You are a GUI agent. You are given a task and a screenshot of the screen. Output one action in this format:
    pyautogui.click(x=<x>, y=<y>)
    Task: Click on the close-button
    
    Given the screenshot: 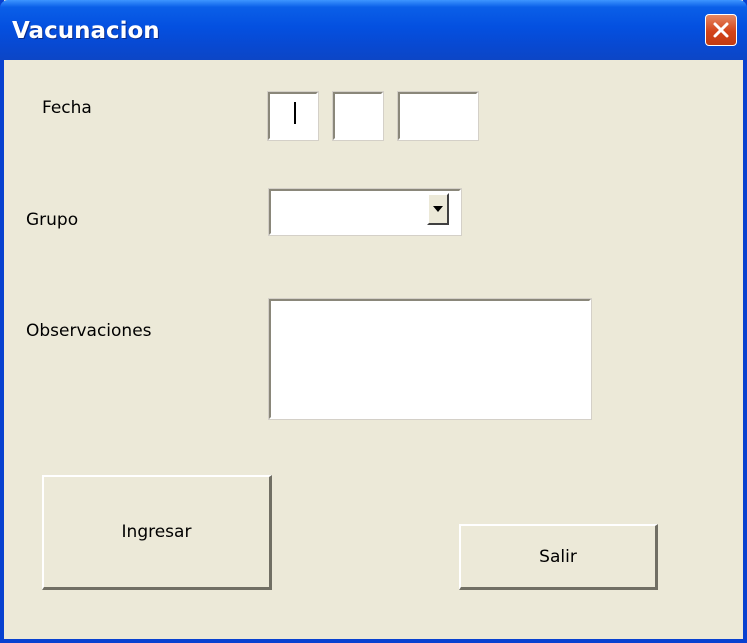 What is the action you would take?
    pyautogui.click(x=721, y=30)
    